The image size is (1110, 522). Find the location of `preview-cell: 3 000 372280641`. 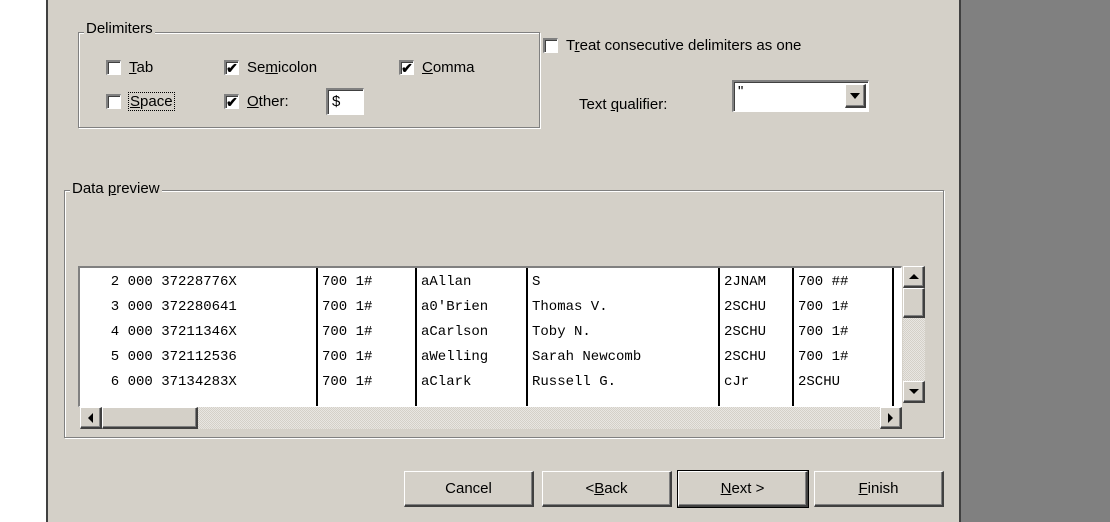

preview-cell: 3 000 372280641 is located at coordinates (165, 307).